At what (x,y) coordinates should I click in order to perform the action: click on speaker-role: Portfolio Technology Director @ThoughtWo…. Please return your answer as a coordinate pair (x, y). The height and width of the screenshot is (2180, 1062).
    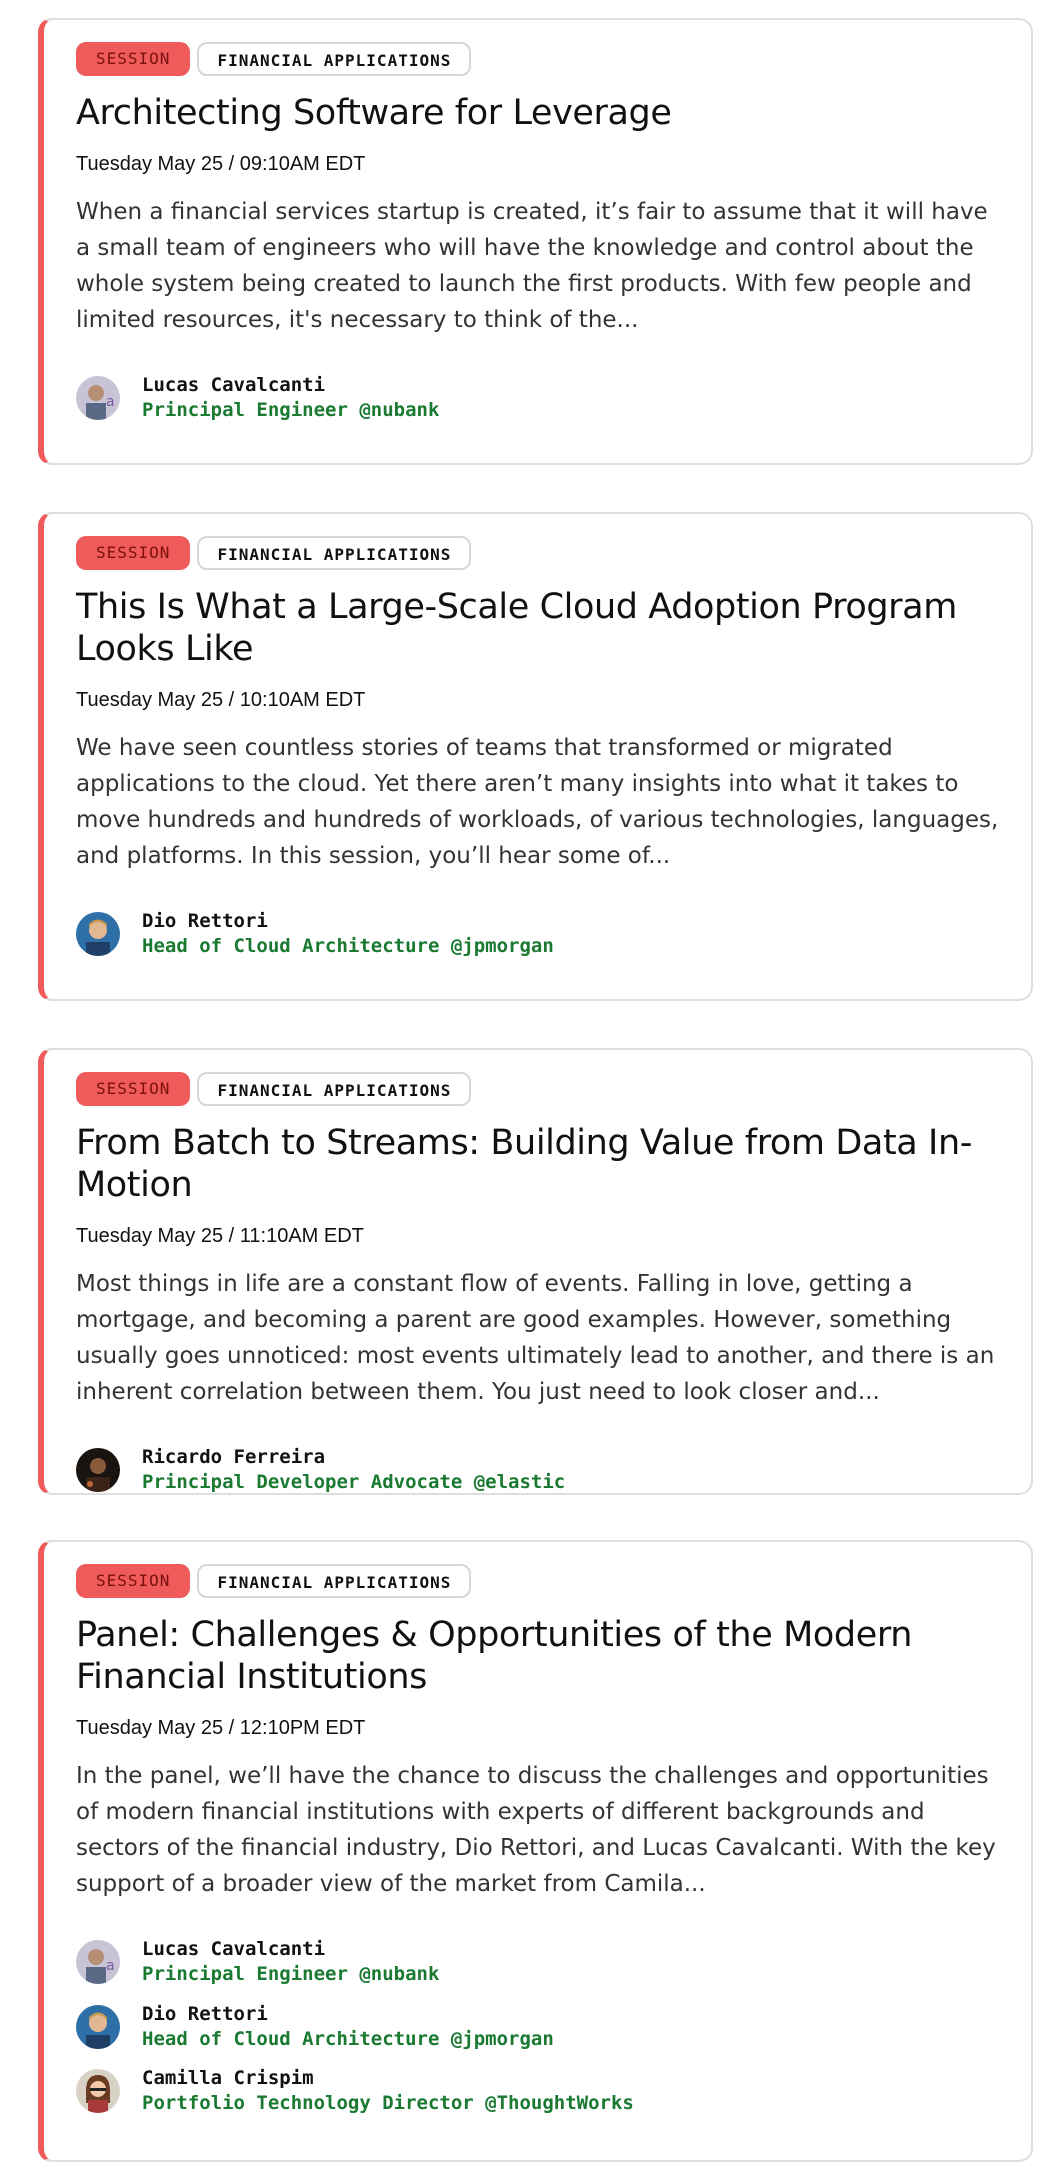
    Looking at the image, I should click on (388, 2103).